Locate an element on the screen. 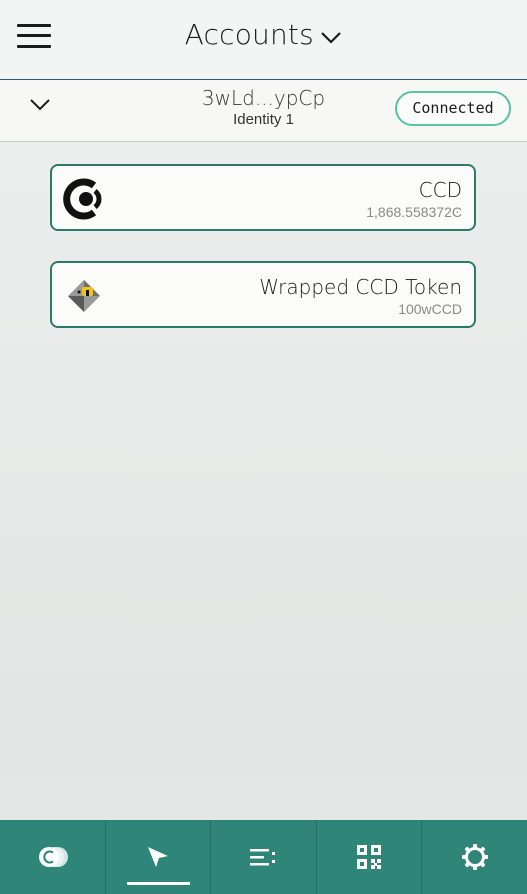 The height and width of the screenshot is (894, 527). account-bar: 3wLd...ypCp Identity 1 Connected is located at coordinates (263, 111).